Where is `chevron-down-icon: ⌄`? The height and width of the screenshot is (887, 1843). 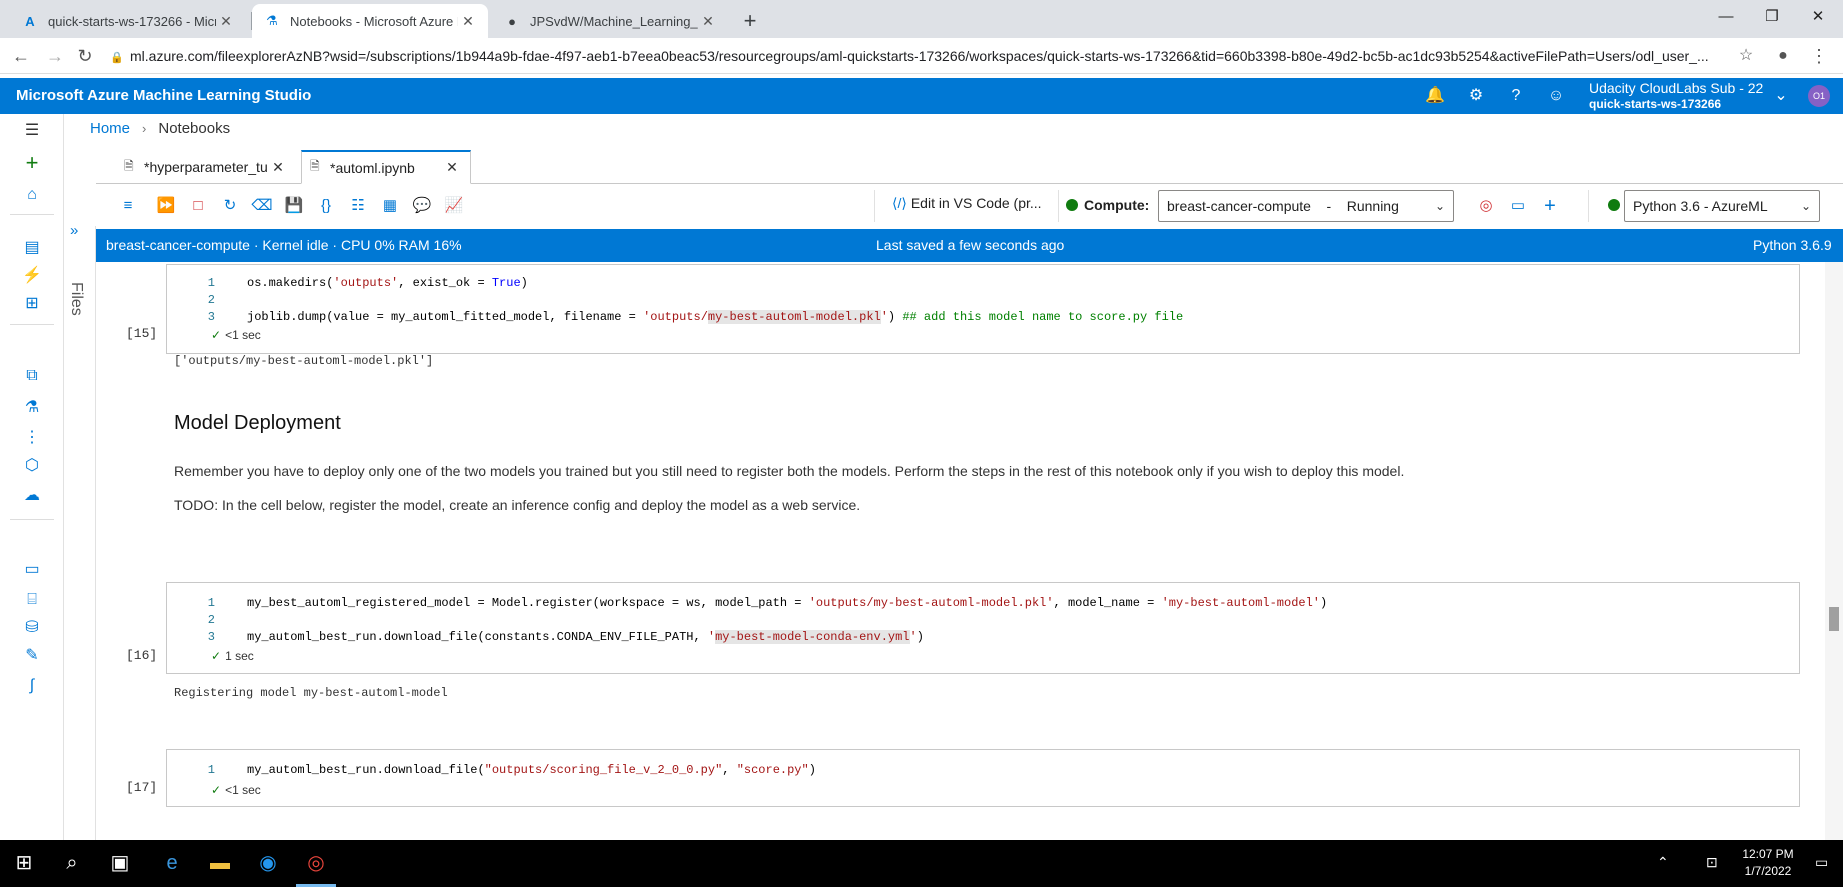
chevron-down-icon: ⌄ is located at coordinates (1781, 96).